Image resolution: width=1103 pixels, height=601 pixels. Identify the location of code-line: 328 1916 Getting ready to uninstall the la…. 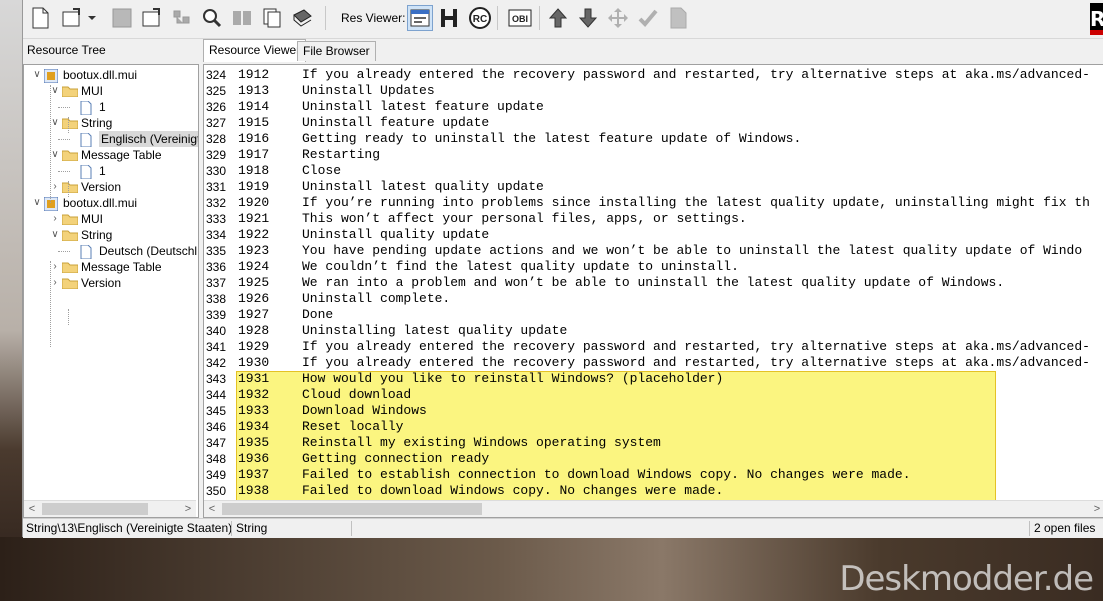
(653, 139).